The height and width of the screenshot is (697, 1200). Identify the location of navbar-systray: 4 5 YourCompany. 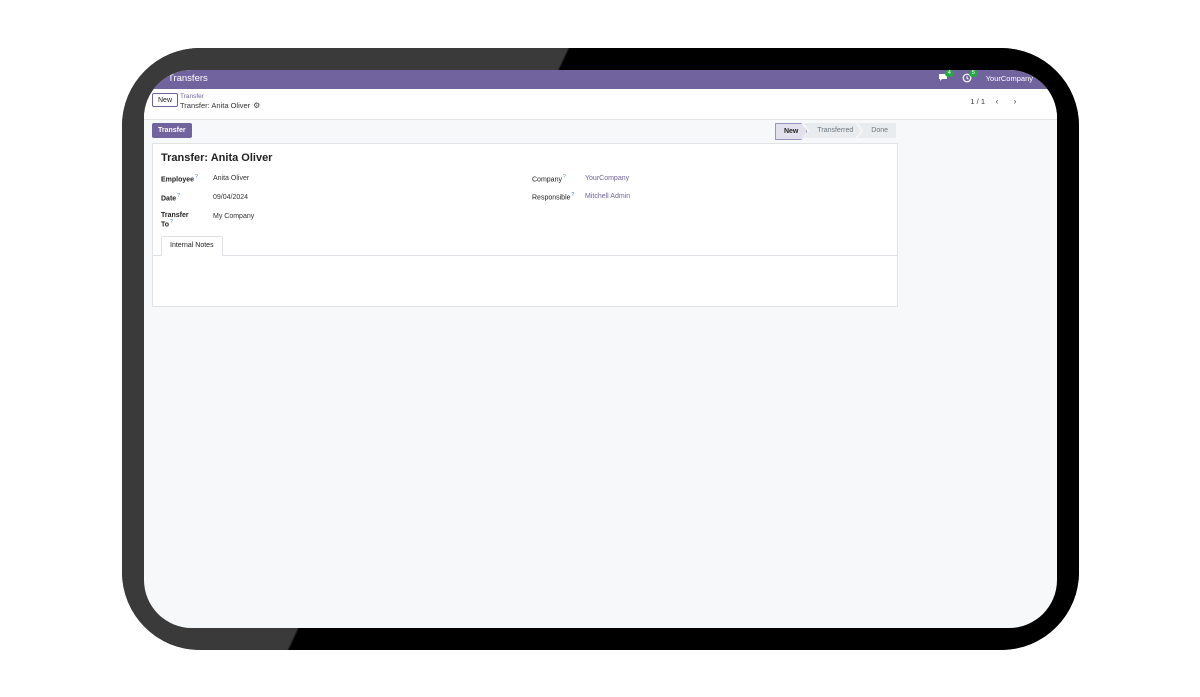
(985, 76).